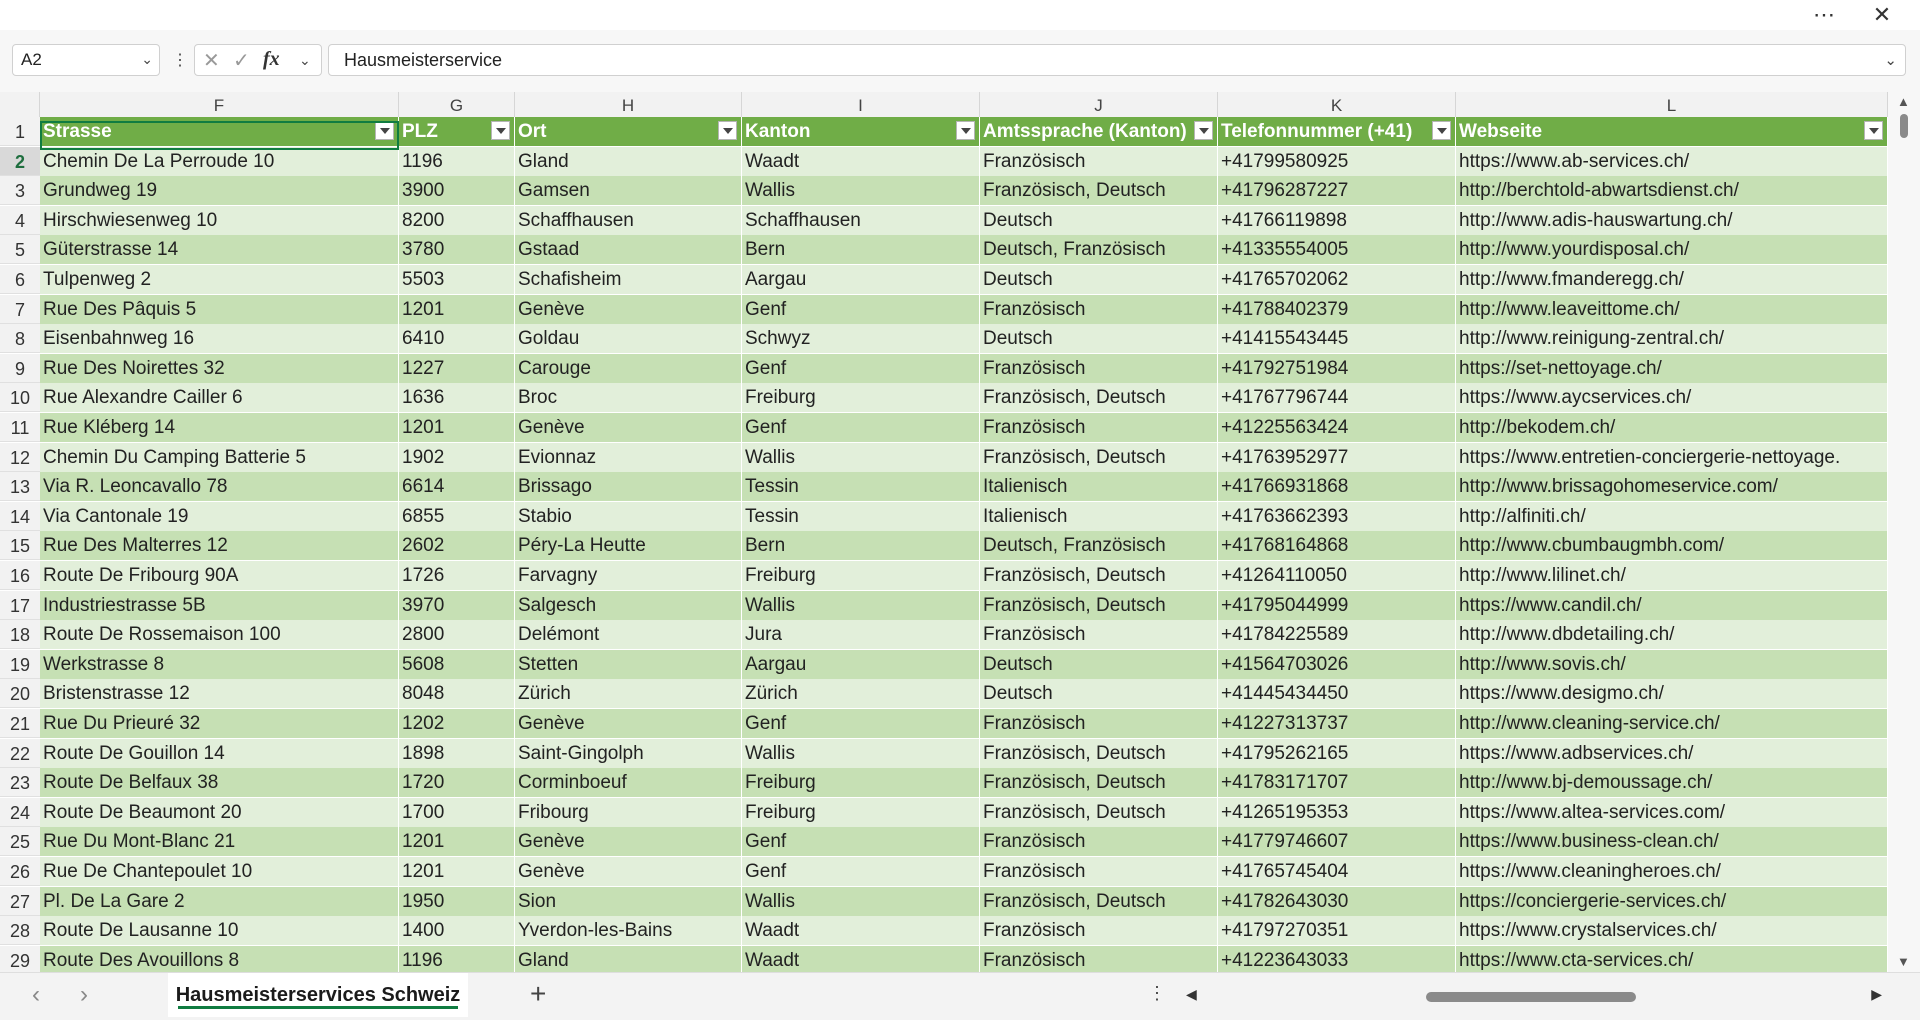  Describe the element at coordinates (241, 60) in the screenshot. I see `check-icon: ✓` at that location.